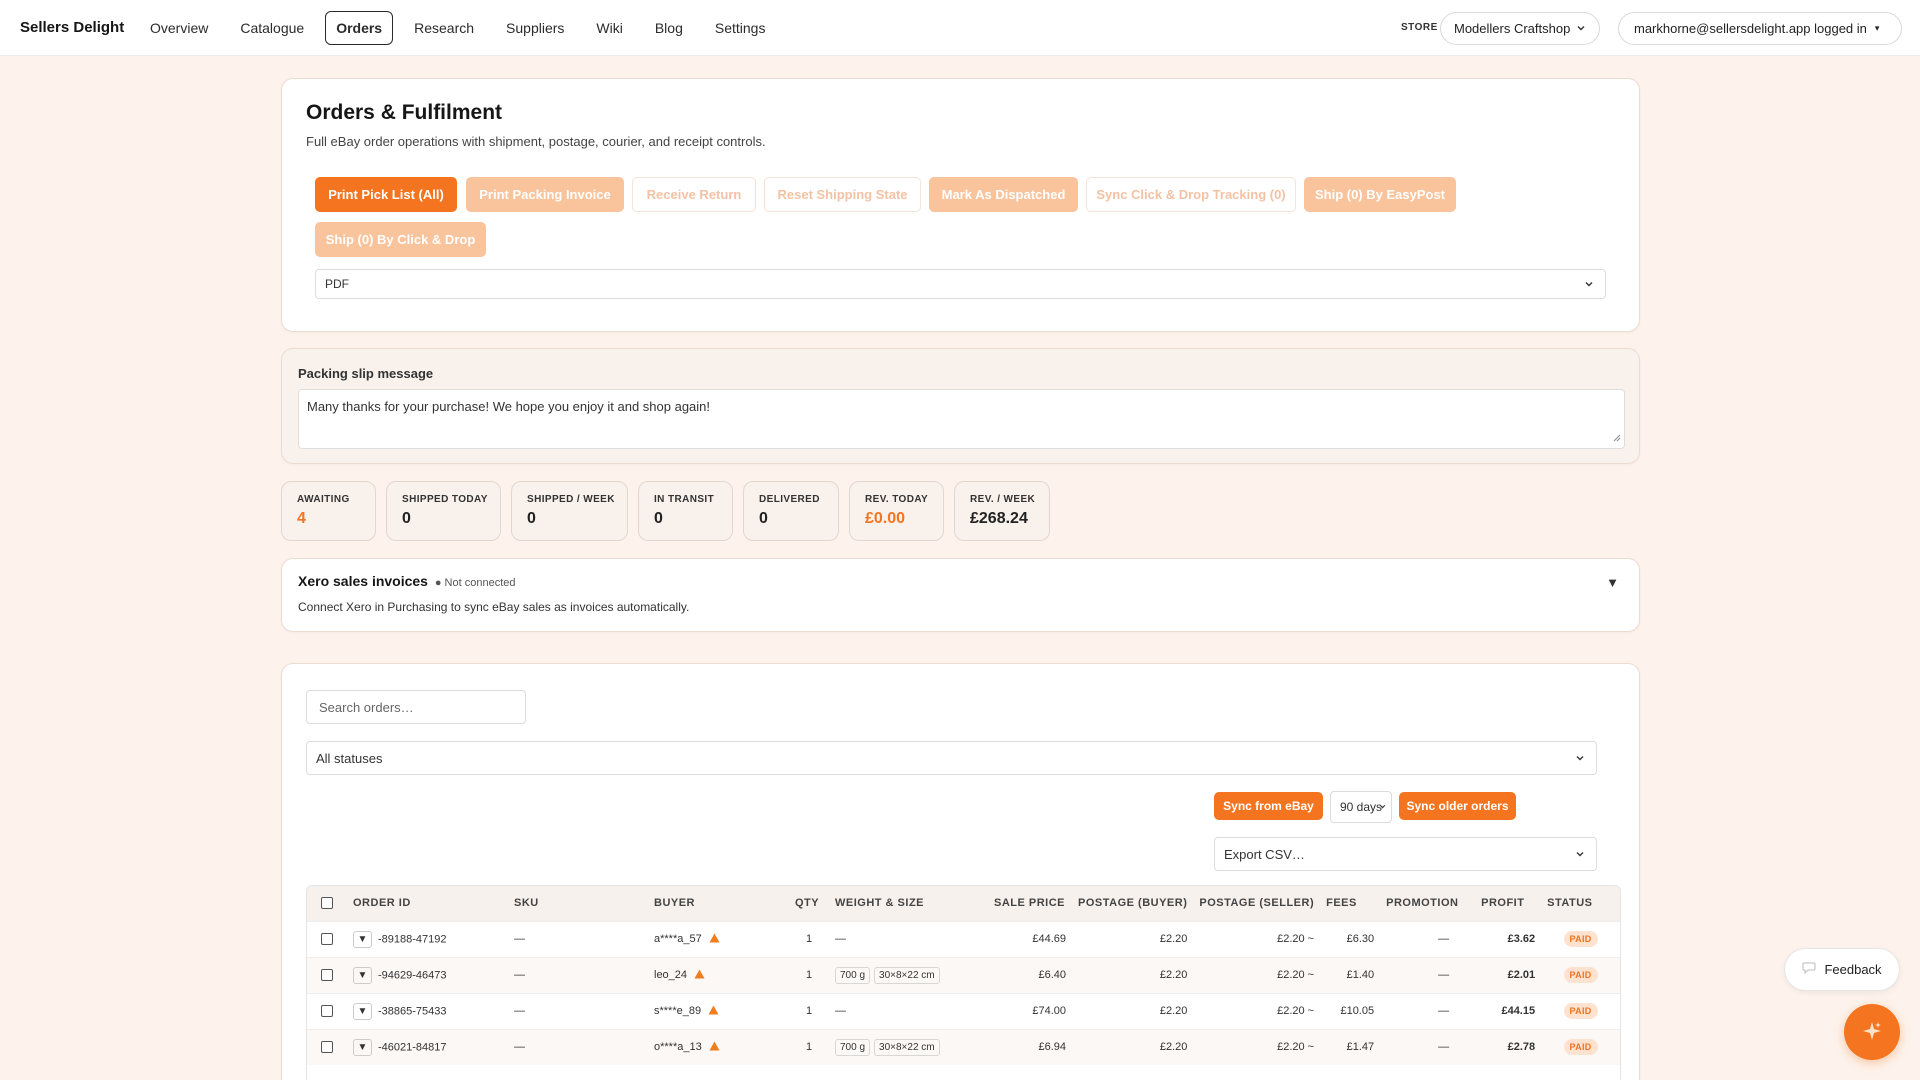  I want to click on feedback-button: Feedback, so click(1842, 969).